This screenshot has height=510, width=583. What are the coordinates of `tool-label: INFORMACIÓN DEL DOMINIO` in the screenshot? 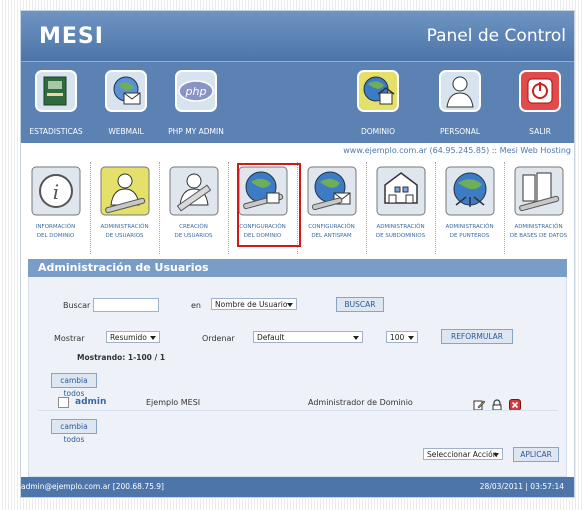 It's located at (55, 231).